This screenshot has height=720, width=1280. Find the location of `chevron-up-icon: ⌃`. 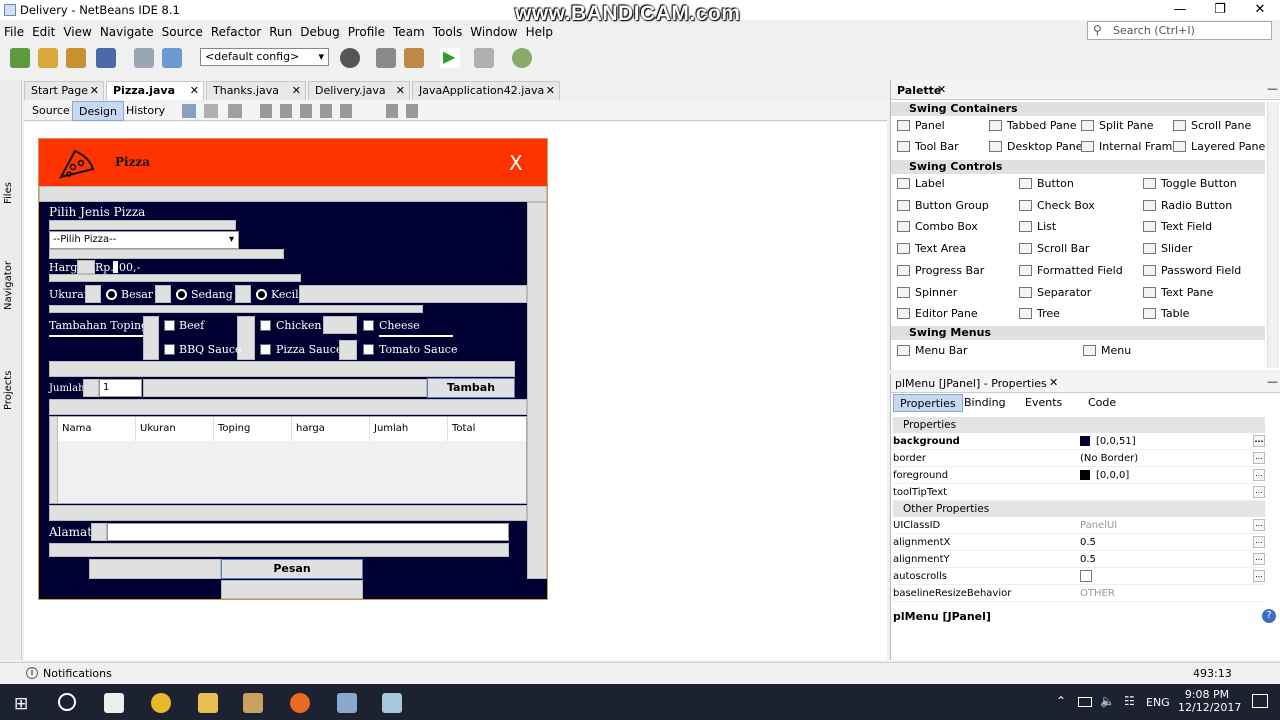

chevron-up-icon: ⌃ is located at coordinates (1061, 701).